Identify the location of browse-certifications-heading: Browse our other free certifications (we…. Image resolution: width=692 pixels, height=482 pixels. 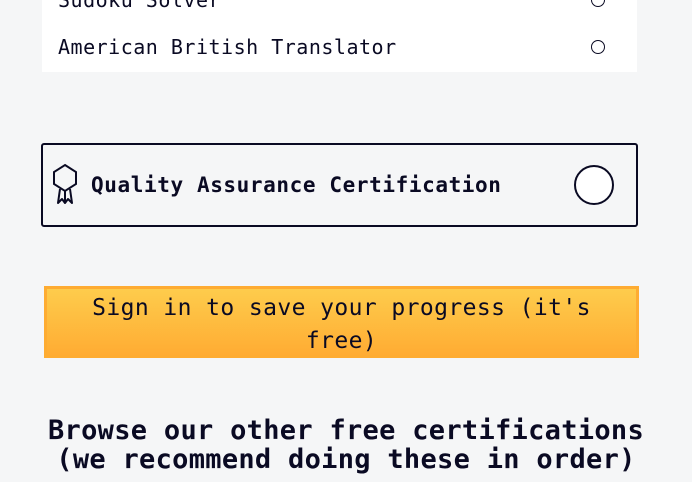
(346, 445).